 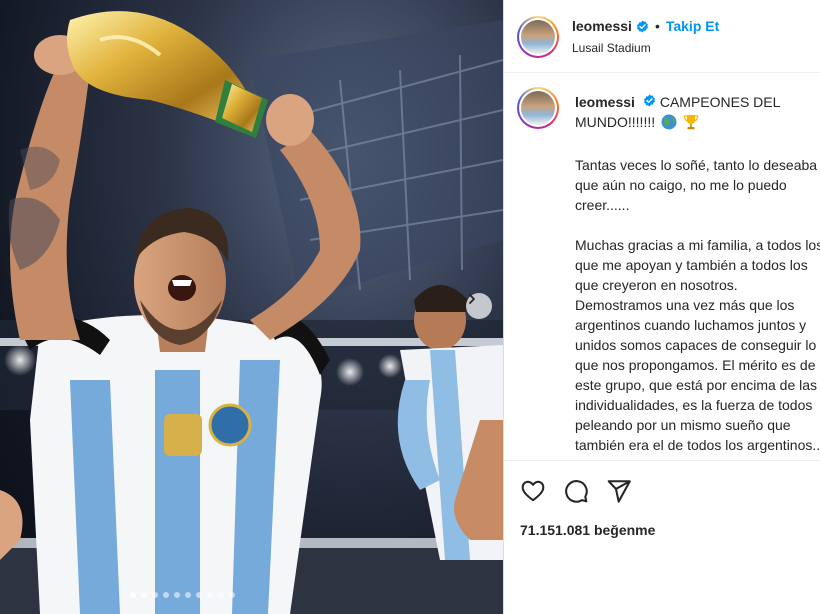 I want to click on follow-button: Takip Et, so click(x=692, y=26).